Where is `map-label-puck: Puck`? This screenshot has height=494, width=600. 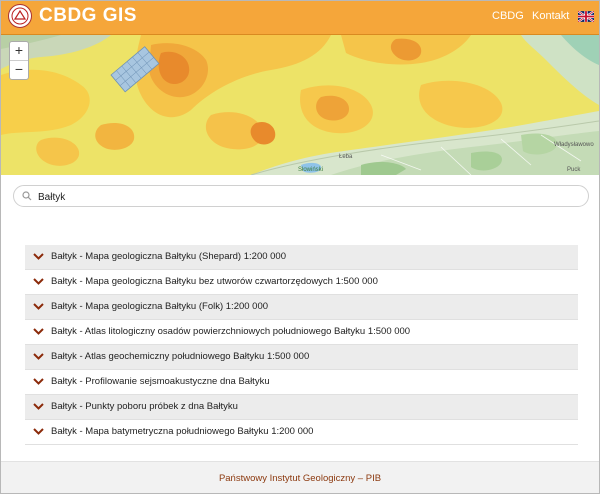
map-label-puck: Puck is located at coordinates (574, 170).